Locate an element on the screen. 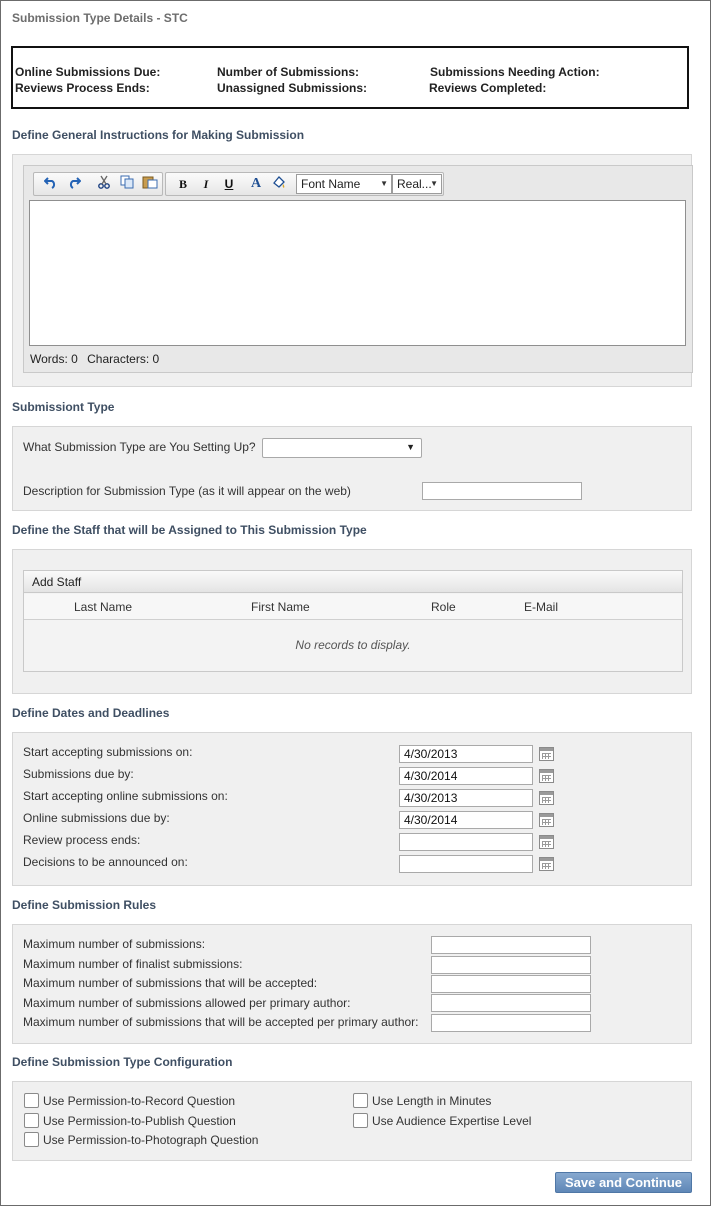 Image resolution: width=711 pixels, height=1206 pixels. date-label: Decisions to be announced on: is located at coordinates (105, 862).